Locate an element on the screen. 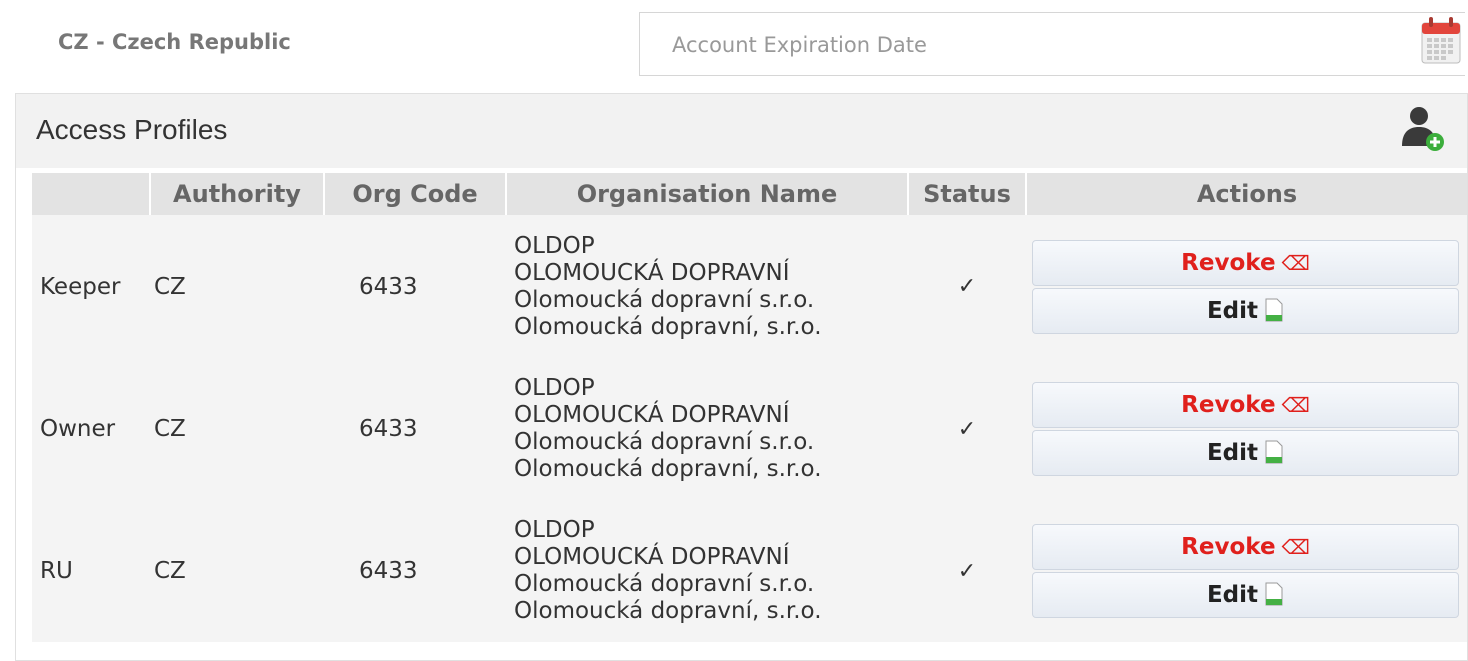 This screenshot has width=1468, height=661. column-header-org-code: Org Code is located at coordinates (415, 194).